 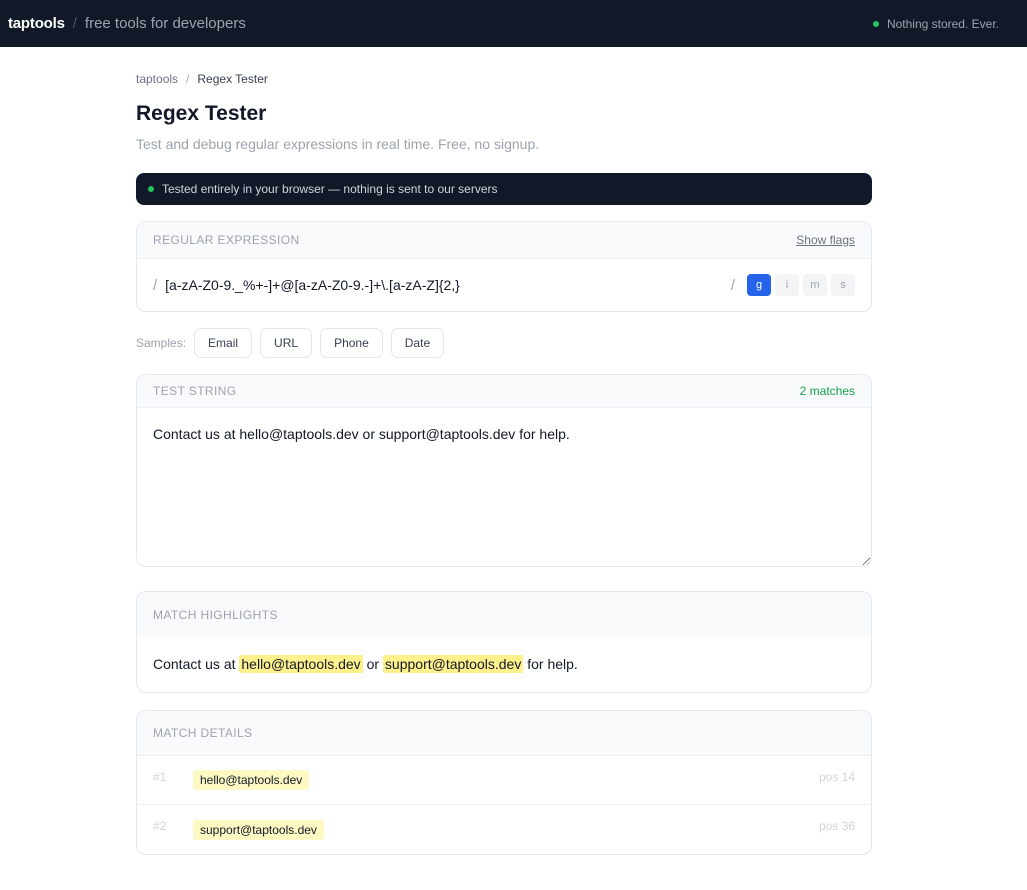 I want to click on show-flags-link: Show flags, so click(x=825, y=240).